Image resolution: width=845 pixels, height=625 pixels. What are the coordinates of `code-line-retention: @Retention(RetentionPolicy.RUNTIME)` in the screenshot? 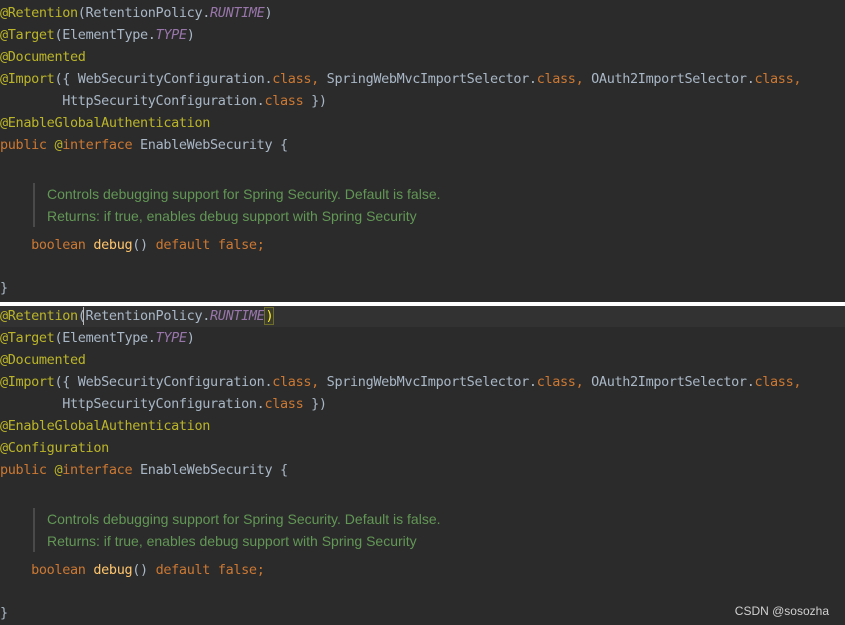 It's located at (136, 13).